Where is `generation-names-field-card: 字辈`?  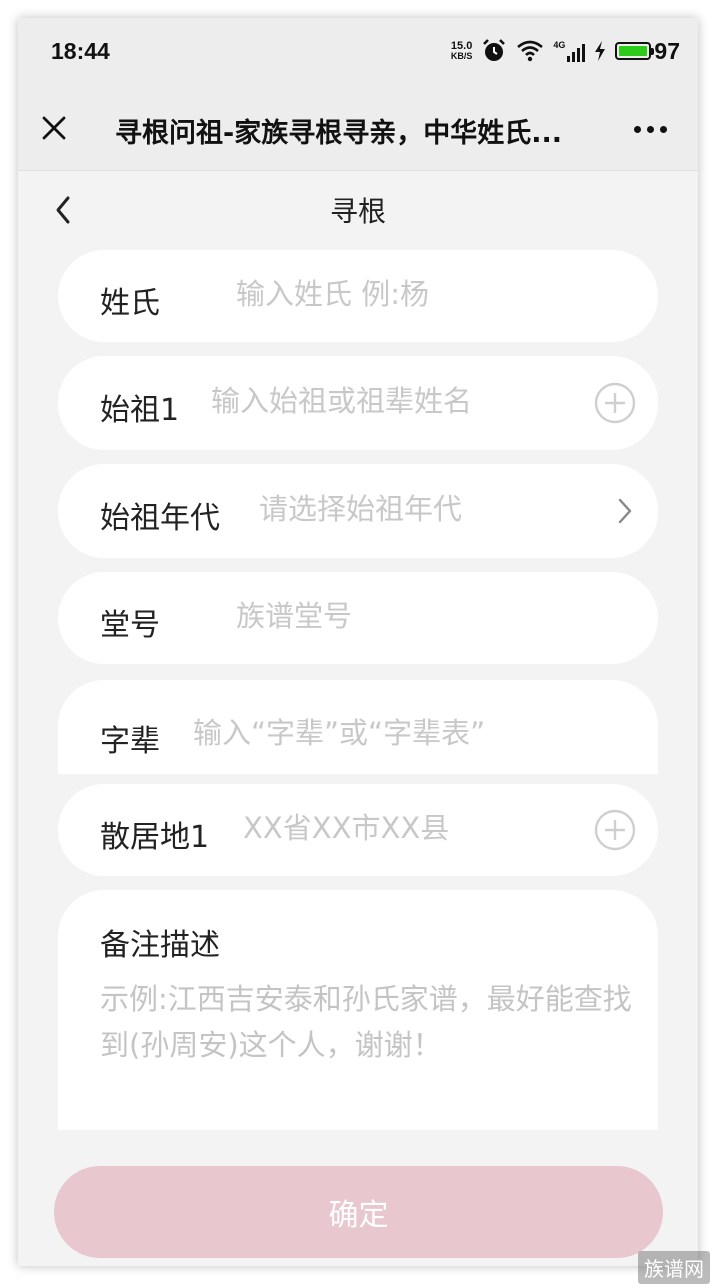
generation-names-field-card: 字辈 is located at coordinates (358, 727).